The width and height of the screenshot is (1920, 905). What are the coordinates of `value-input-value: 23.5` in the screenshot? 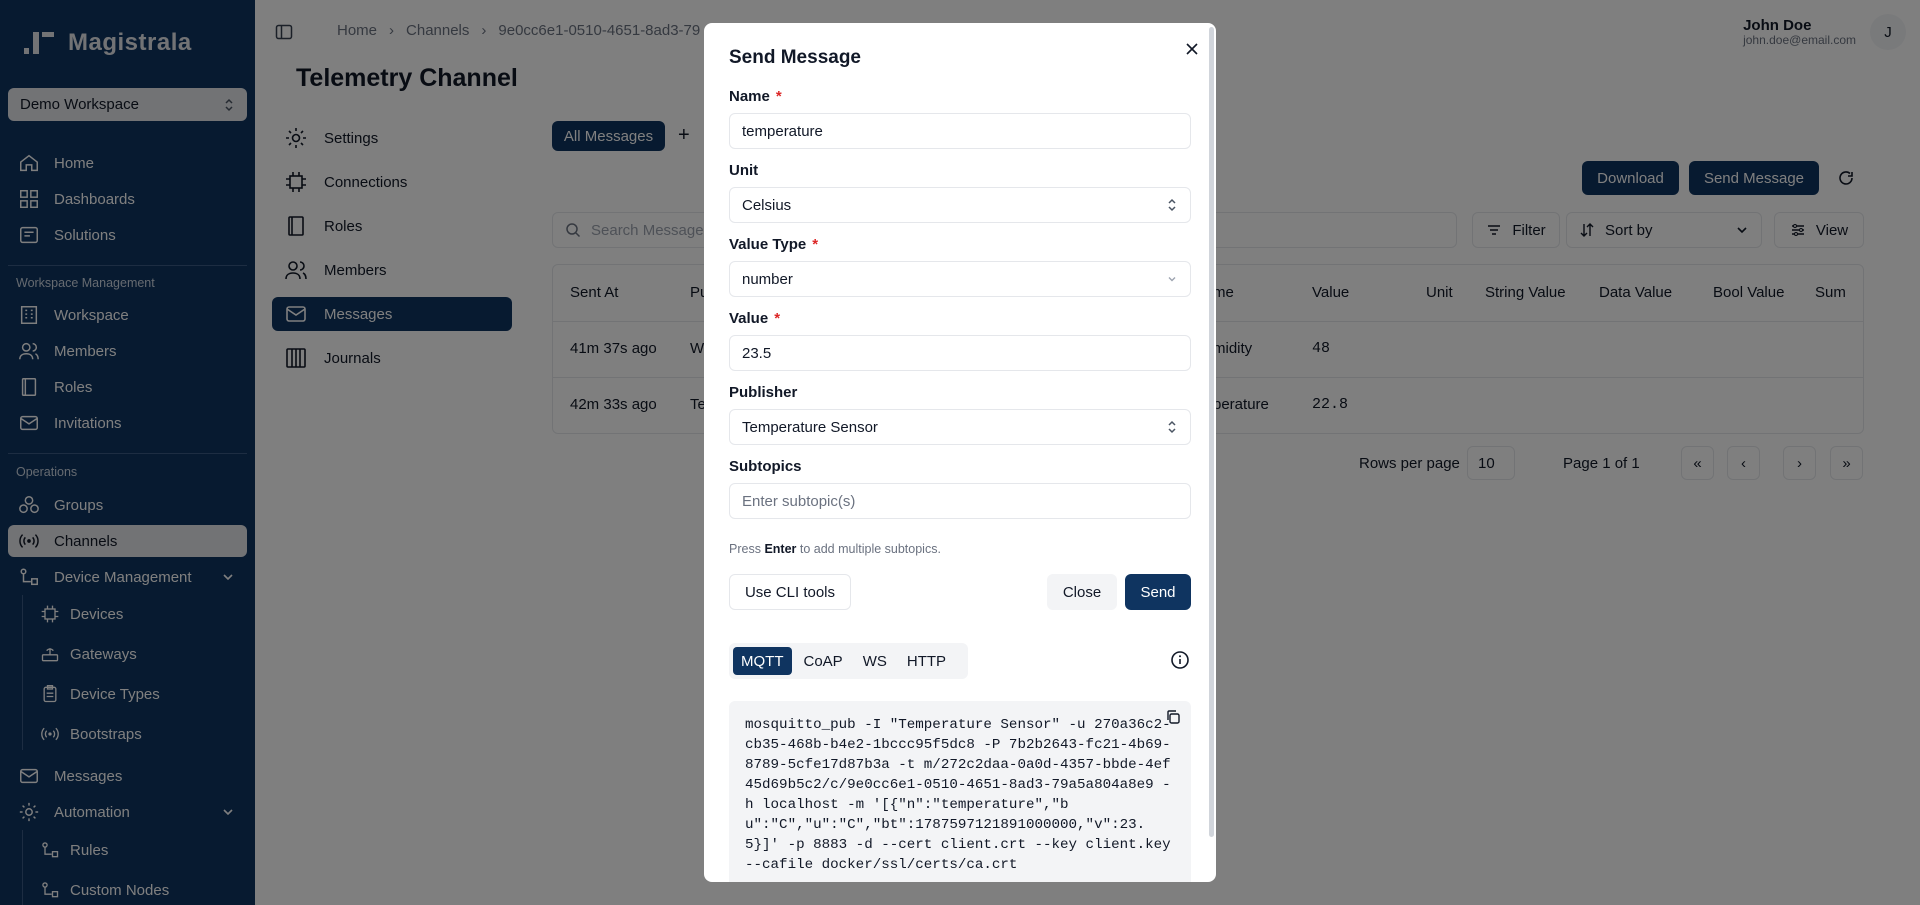 It's located at (757, 353).